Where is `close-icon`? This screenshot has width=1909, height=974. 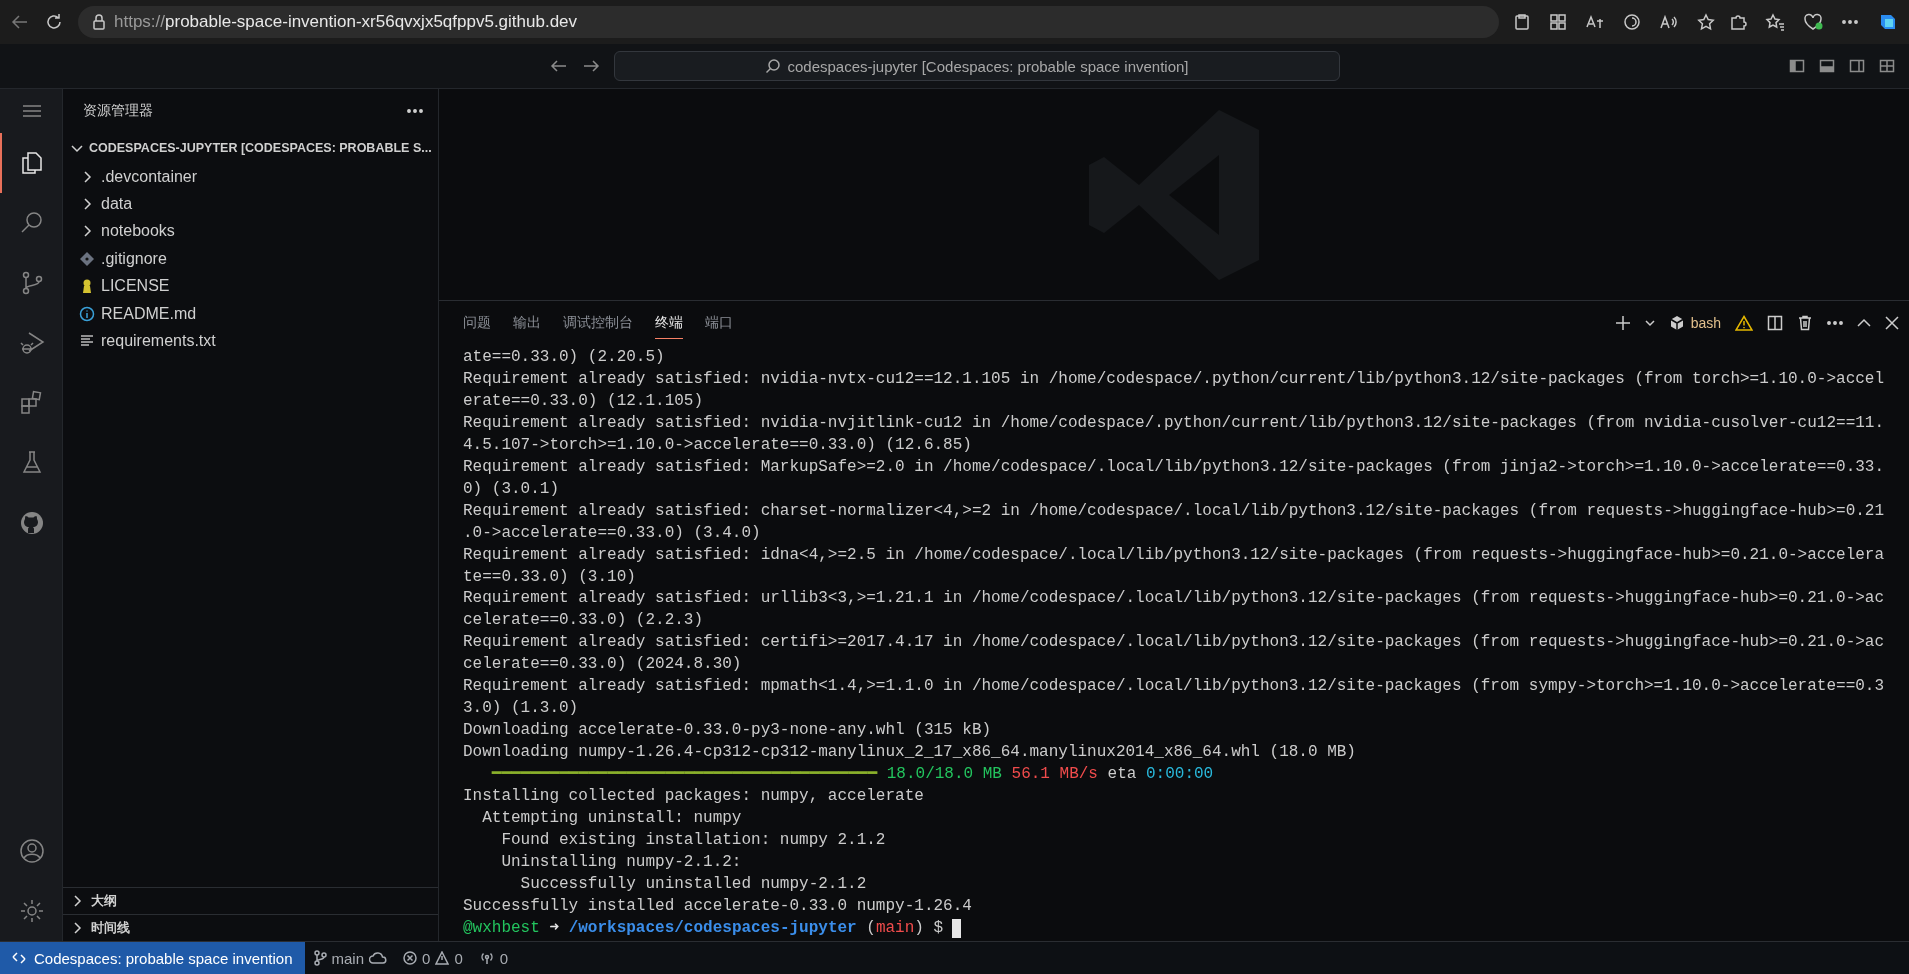
close-icon is located at coordinates (1892, 323).